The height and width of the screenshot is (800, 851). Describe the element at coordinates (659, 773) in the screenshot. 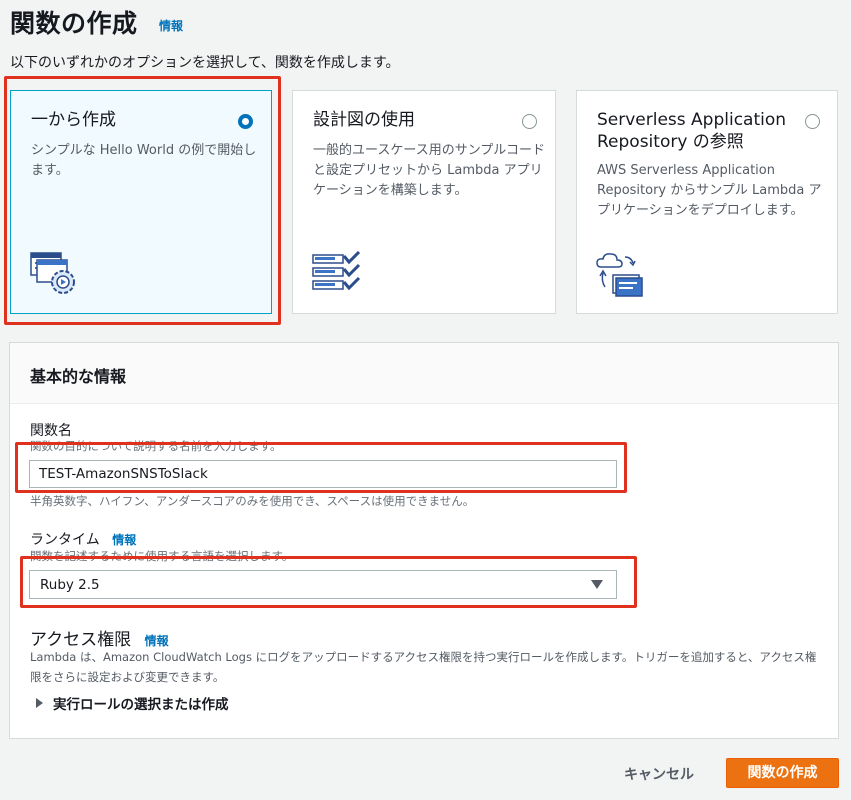

I see `cancel-button: キャンセル` at that location.